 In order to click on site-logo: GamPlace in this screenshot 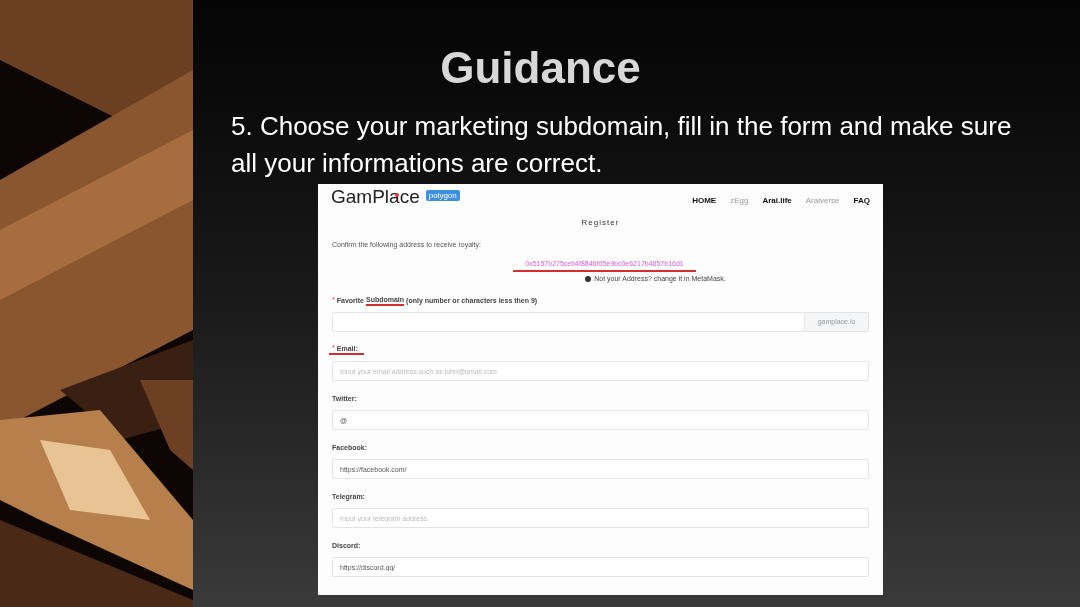, I will do `click(375, 196)`.